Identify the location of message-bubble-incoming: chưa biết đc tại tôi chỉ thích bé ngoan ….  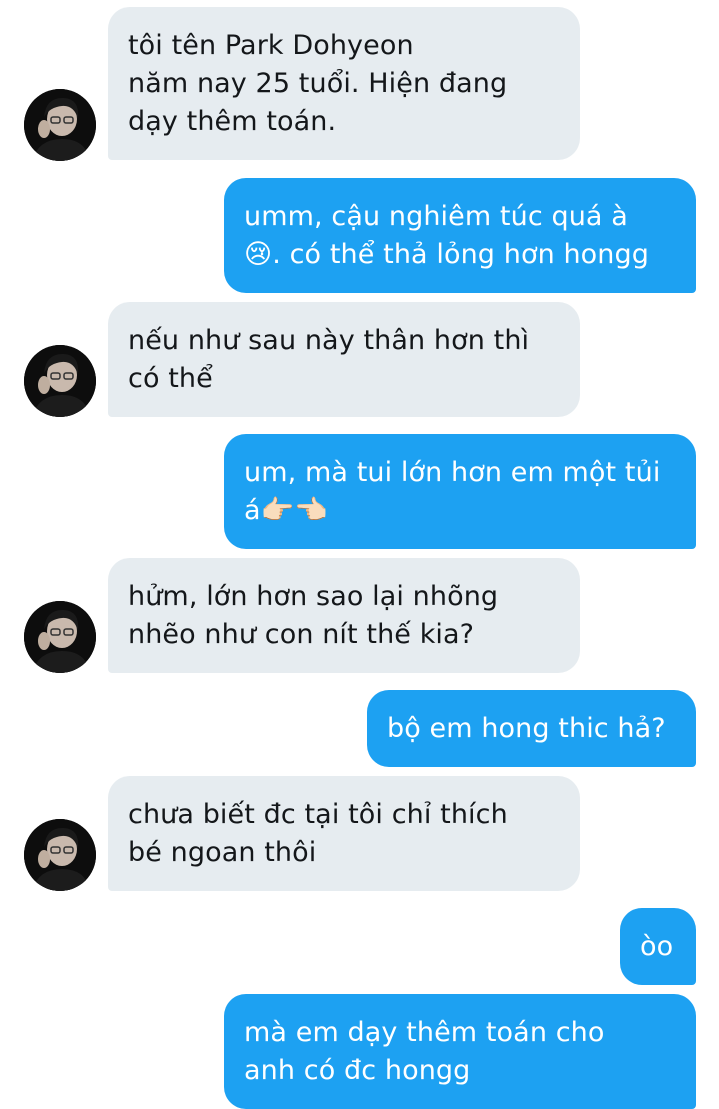
(344, 833).